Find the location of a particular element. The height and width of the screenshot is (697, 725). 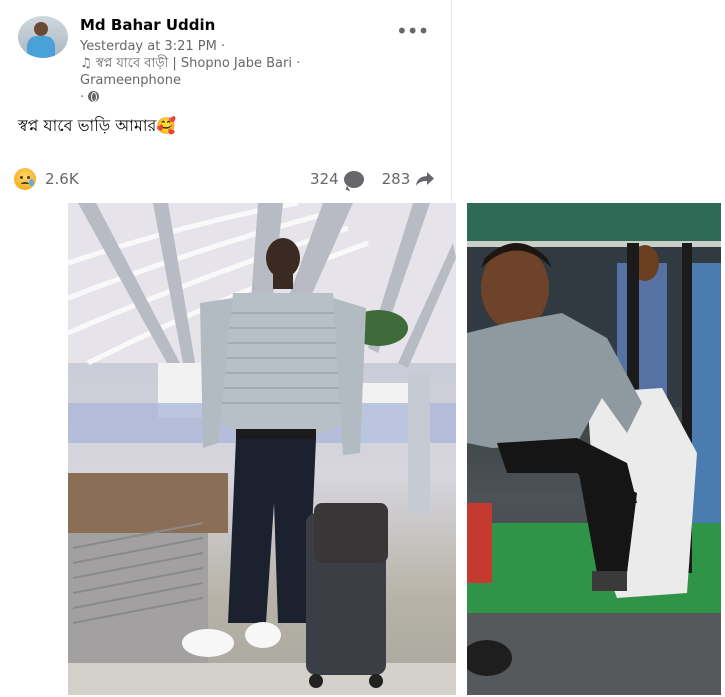

author-name: Md Bahar Uddin is located at coordinates (147, 25).